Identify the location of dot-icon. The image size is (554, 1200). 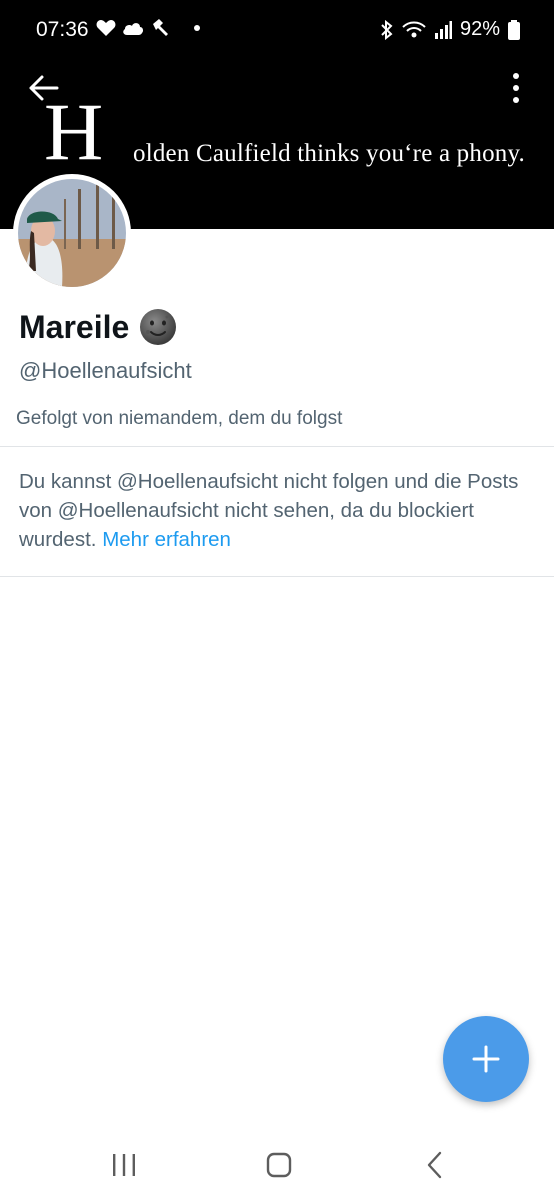
(197, 28).